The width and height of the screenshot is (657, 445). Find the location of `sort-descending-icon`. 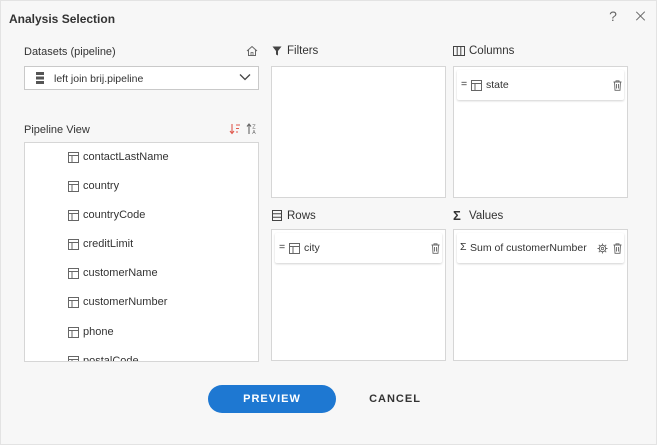

sort-descending-icon is located at coordinates (235, 129).